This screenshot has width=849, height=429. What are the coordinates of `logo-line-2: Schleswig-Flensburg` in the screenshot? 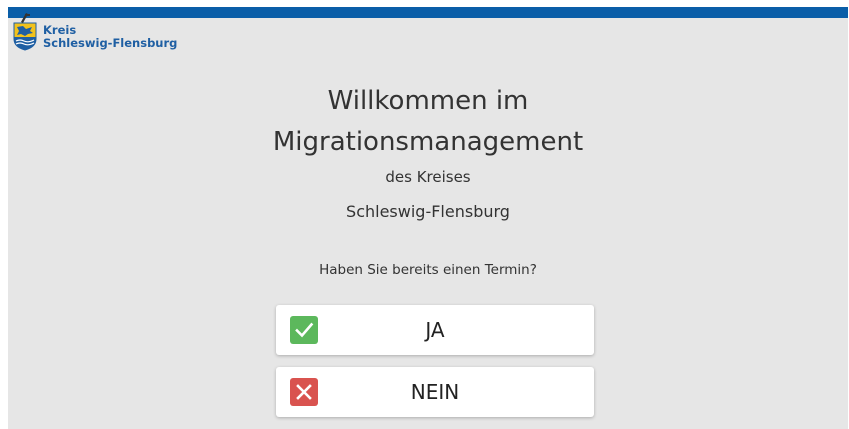 It's located at (110, 43).